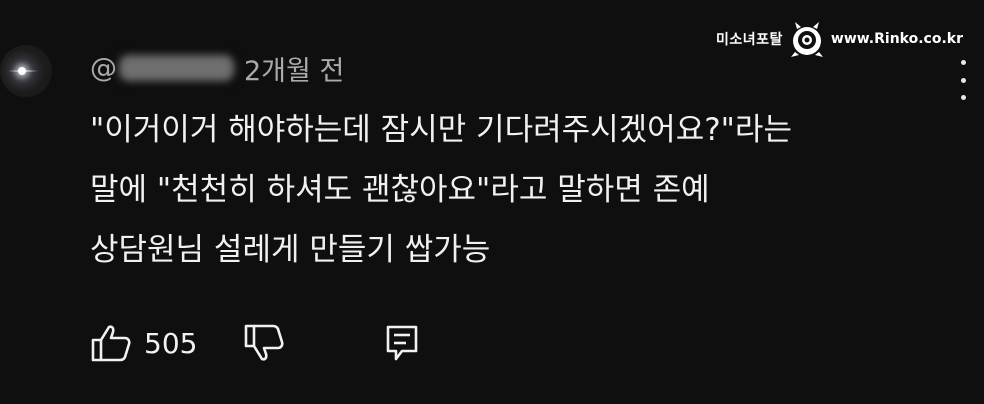 The width and height of the screenshot is (984, 404). What do you see at coordinates (290, 250) in the screenshot?
I see `comment-line: 상담원님 설레게 만들기 쌉가능` at bounding box center [290, 250].